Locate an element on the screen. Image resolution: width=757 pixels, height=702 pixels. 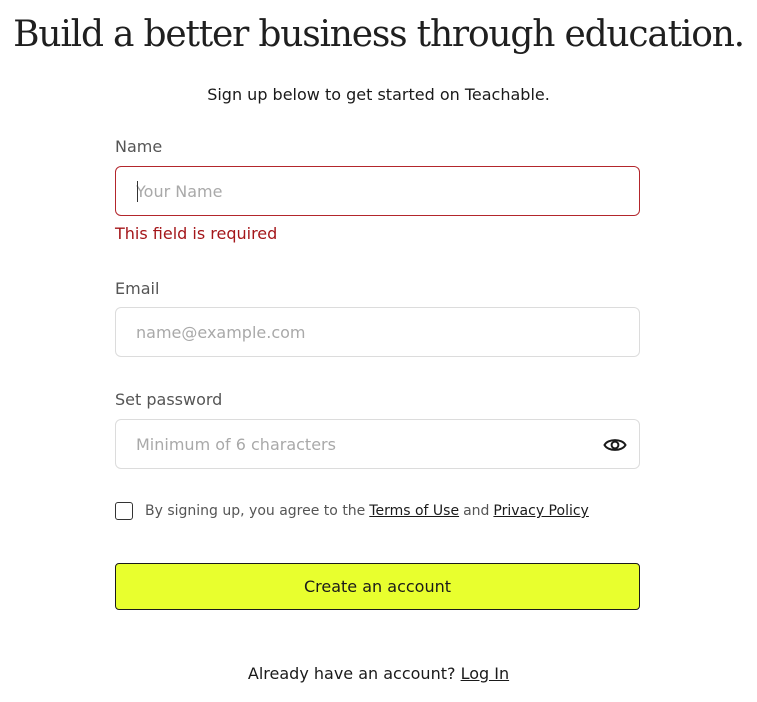
name-error-message: This field is required is located at coordinates (196, 233).